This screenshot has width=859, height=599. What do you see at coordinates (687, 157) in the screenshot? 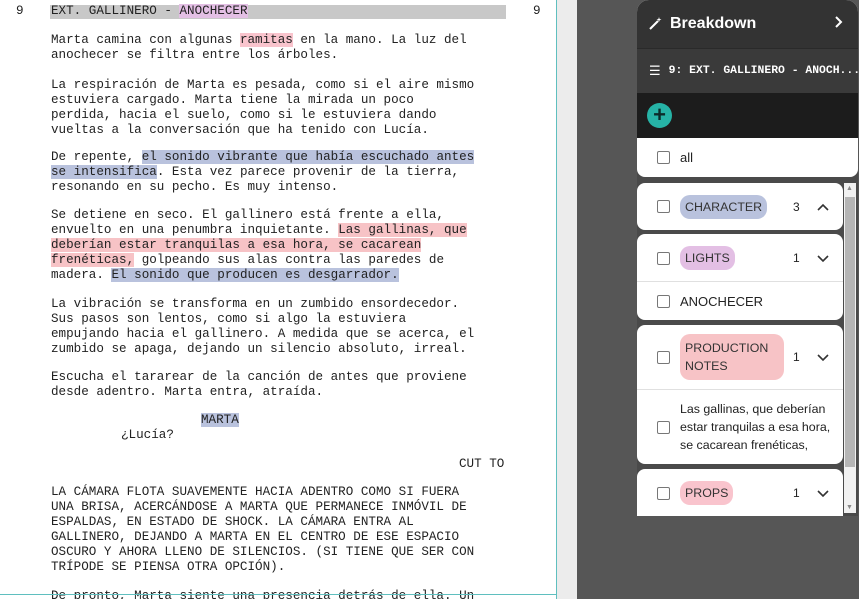
I see `select-all-label: all` at bounding box center [687, 157].